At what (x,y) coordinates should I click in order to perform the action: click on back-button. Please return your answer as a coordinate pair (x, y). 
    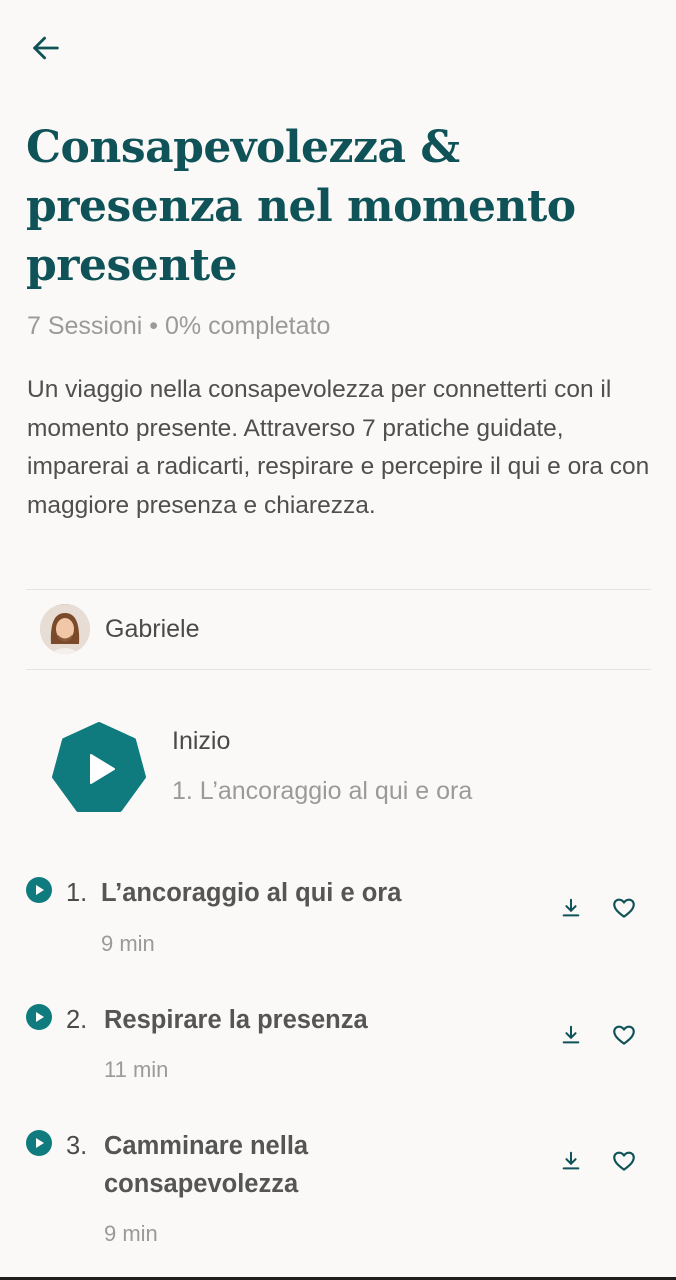
    Looking at the image, I should click on (46, 48).